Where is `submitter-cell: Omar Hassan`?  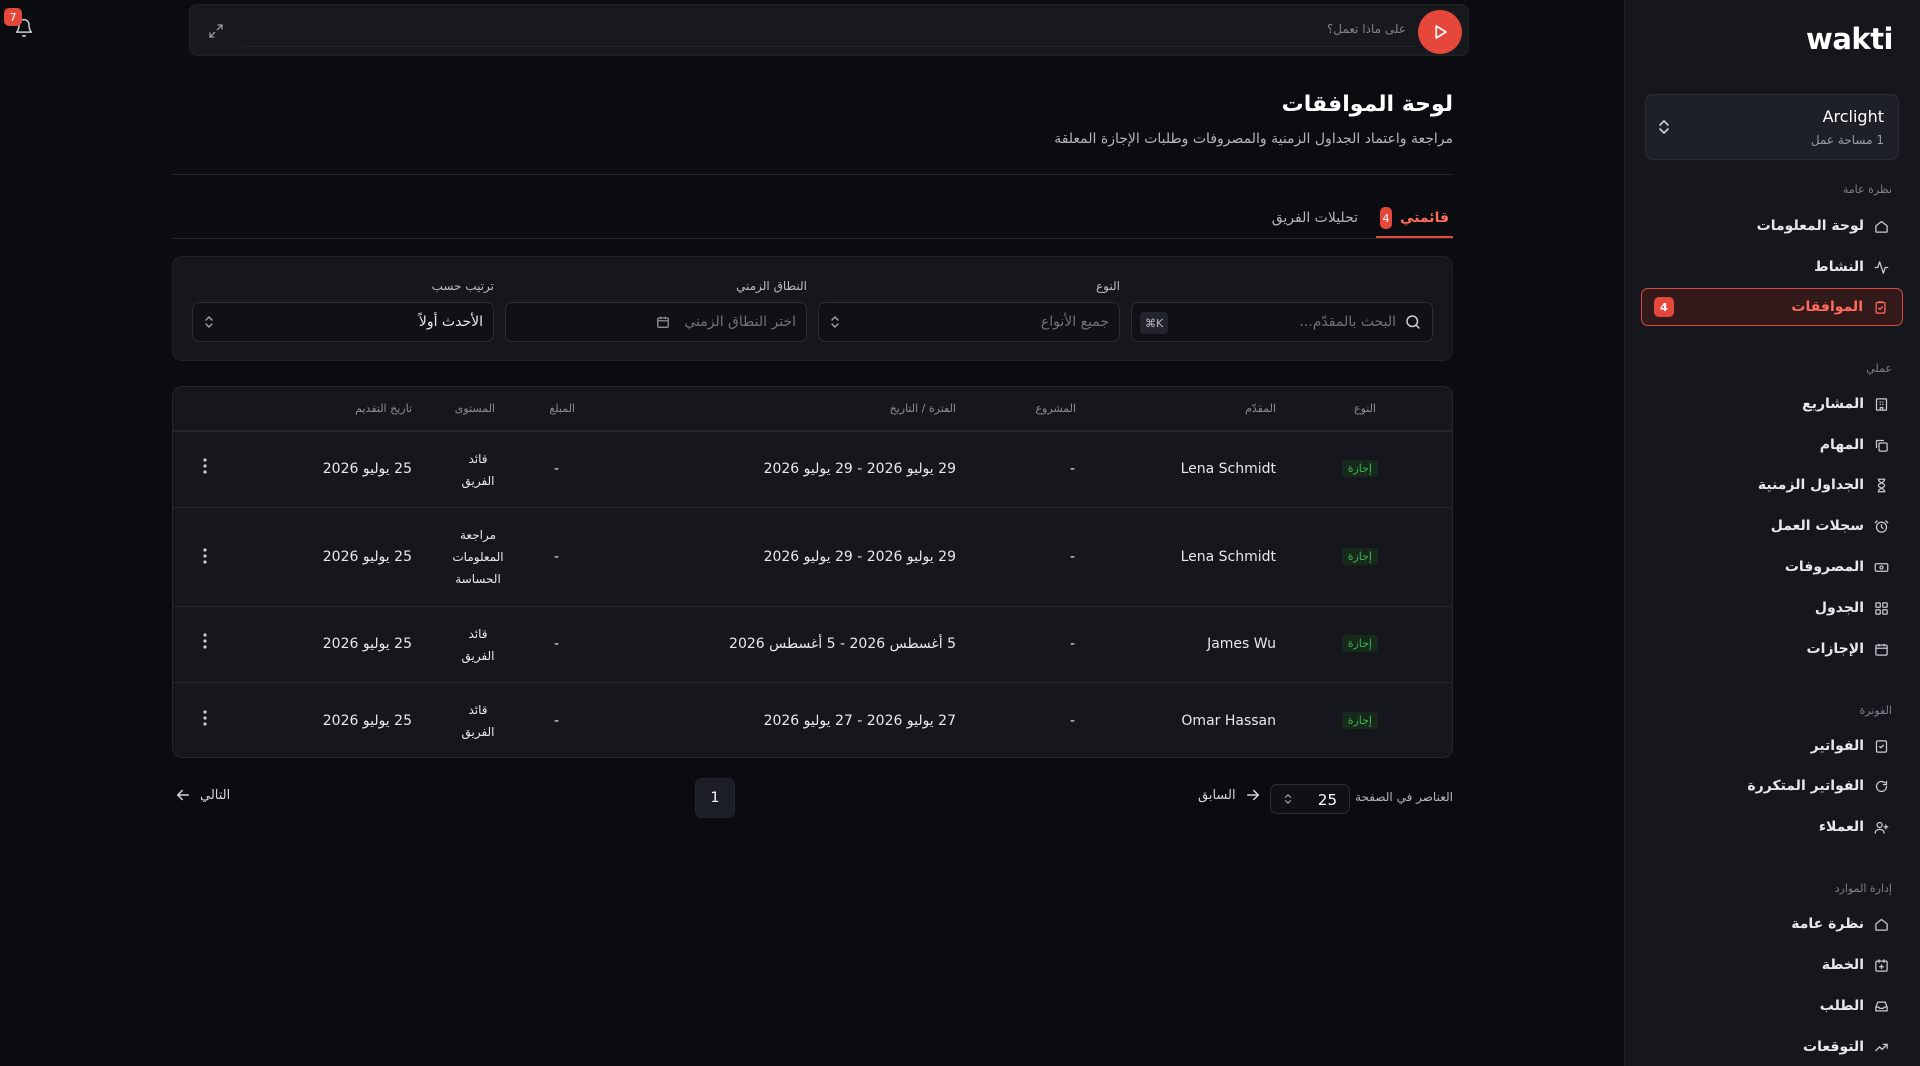 submitter-cell: Omar Hassan is located at coordinates (1228, 721).